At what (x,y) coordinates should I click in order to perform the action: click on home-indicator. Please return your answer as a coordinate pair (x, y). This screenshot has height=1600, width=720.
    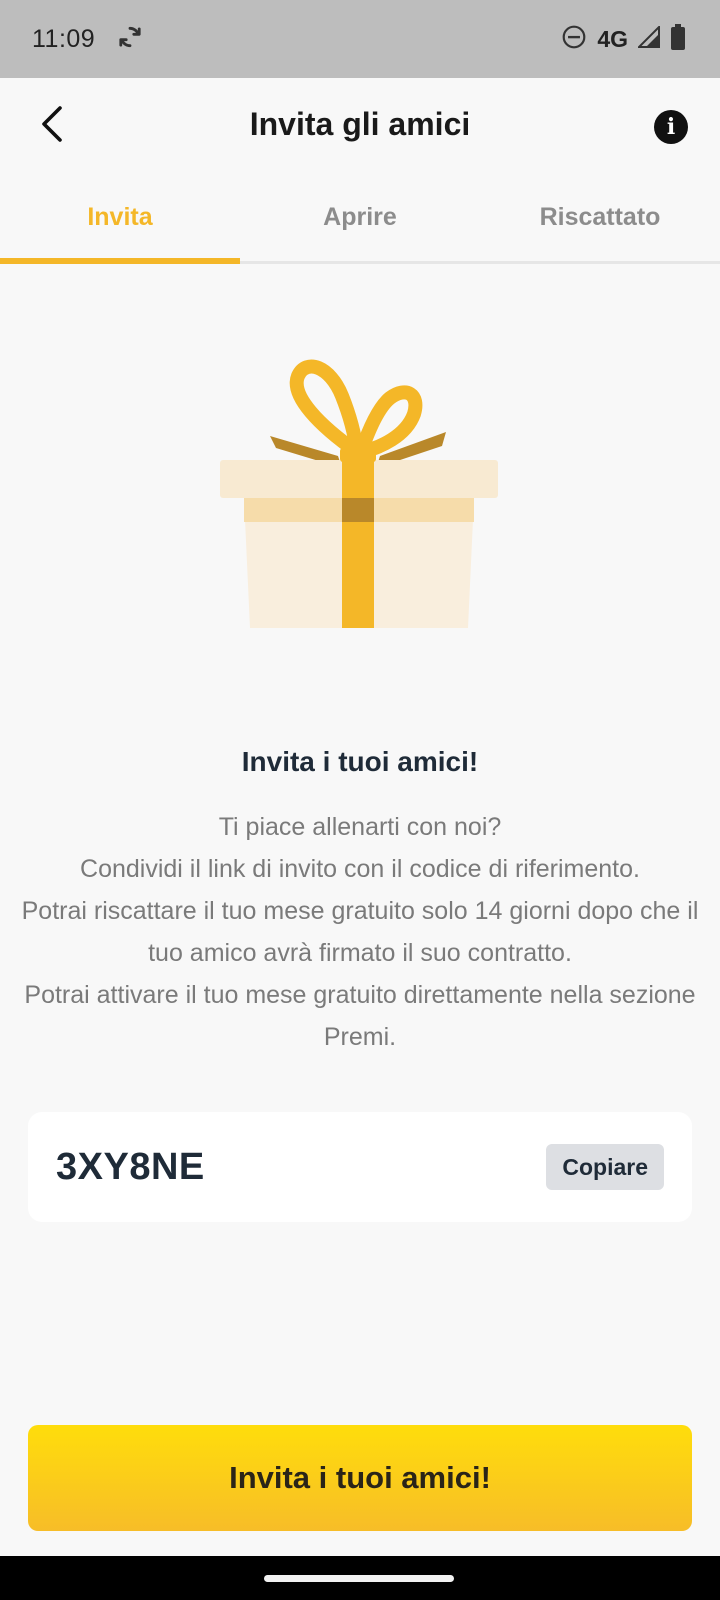
    Looking at the image, I should click on (359, 1578).